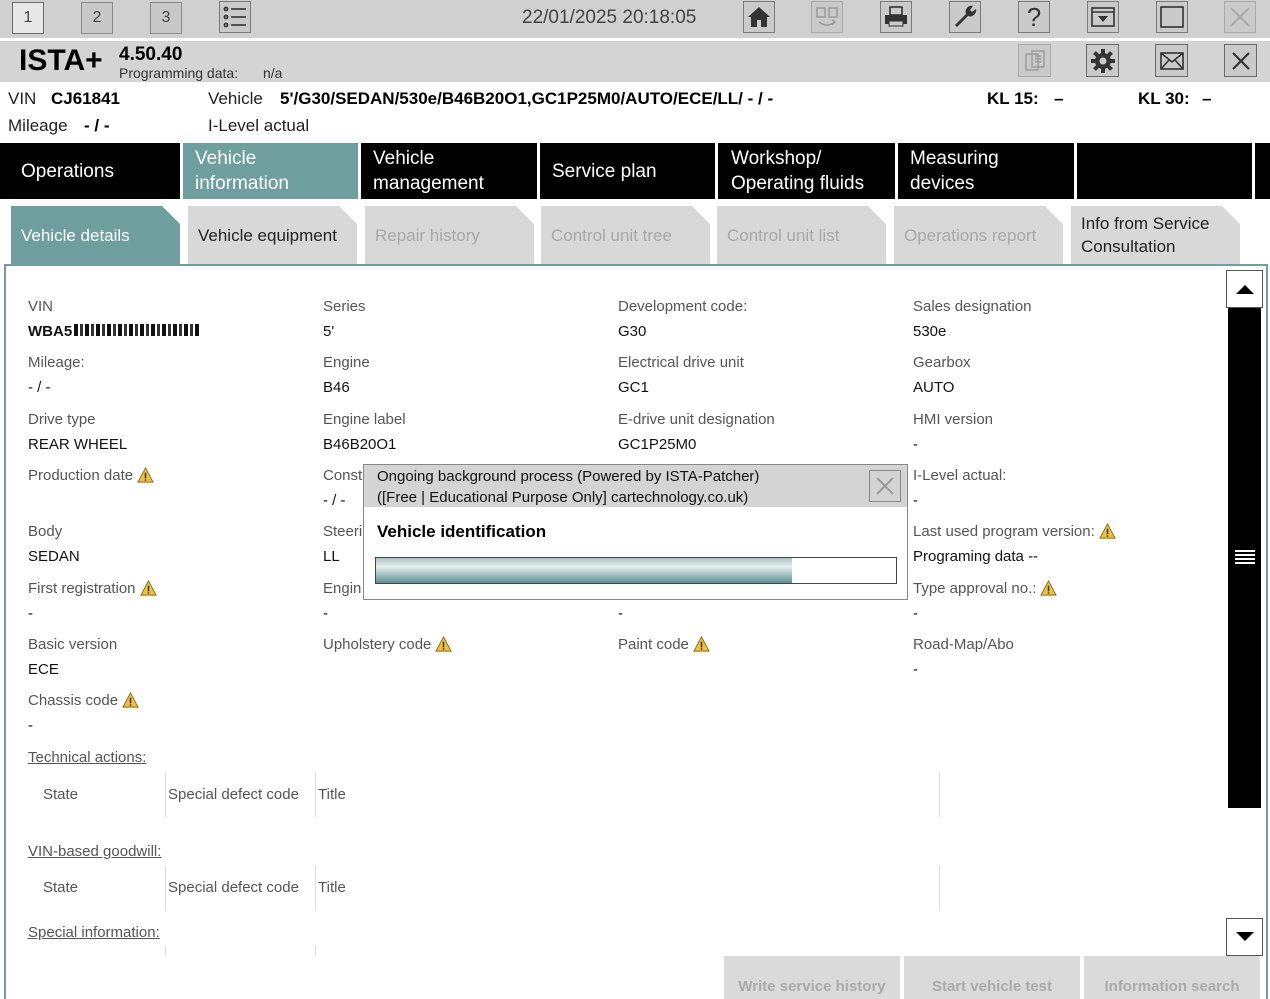 This screenshot has width=1270, height=999. I want to click on mileage-label: Mileage, so click(38, 125).